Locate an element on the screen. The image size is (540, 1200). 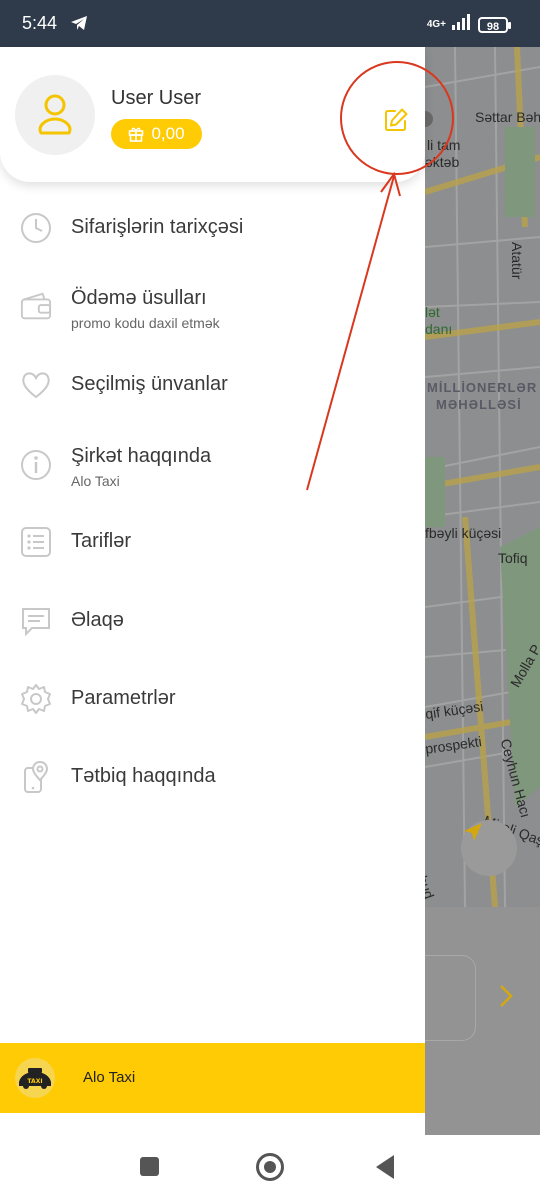
battery-level: 98 is located at coordinates (493, 26).